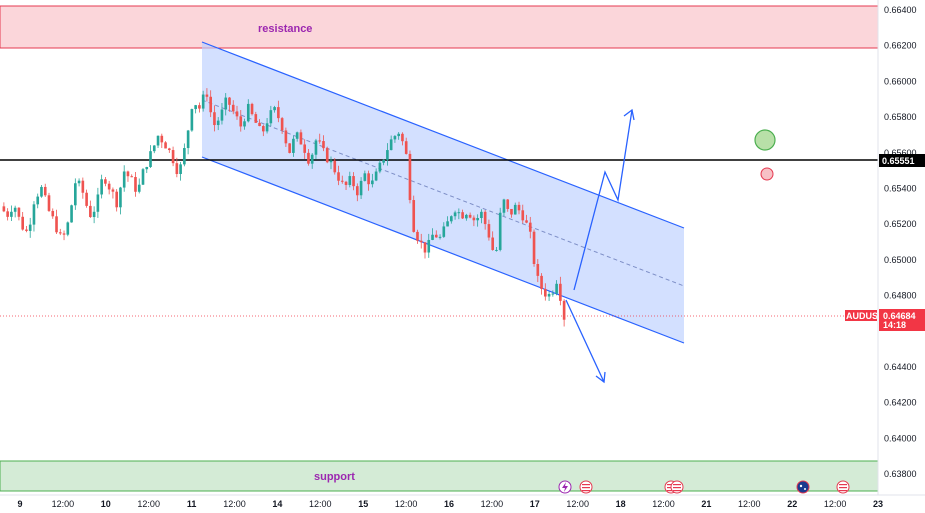 The width and height of the screenshot is (925, 513). I want to click on lightning-event-icon, so click(565, 487).